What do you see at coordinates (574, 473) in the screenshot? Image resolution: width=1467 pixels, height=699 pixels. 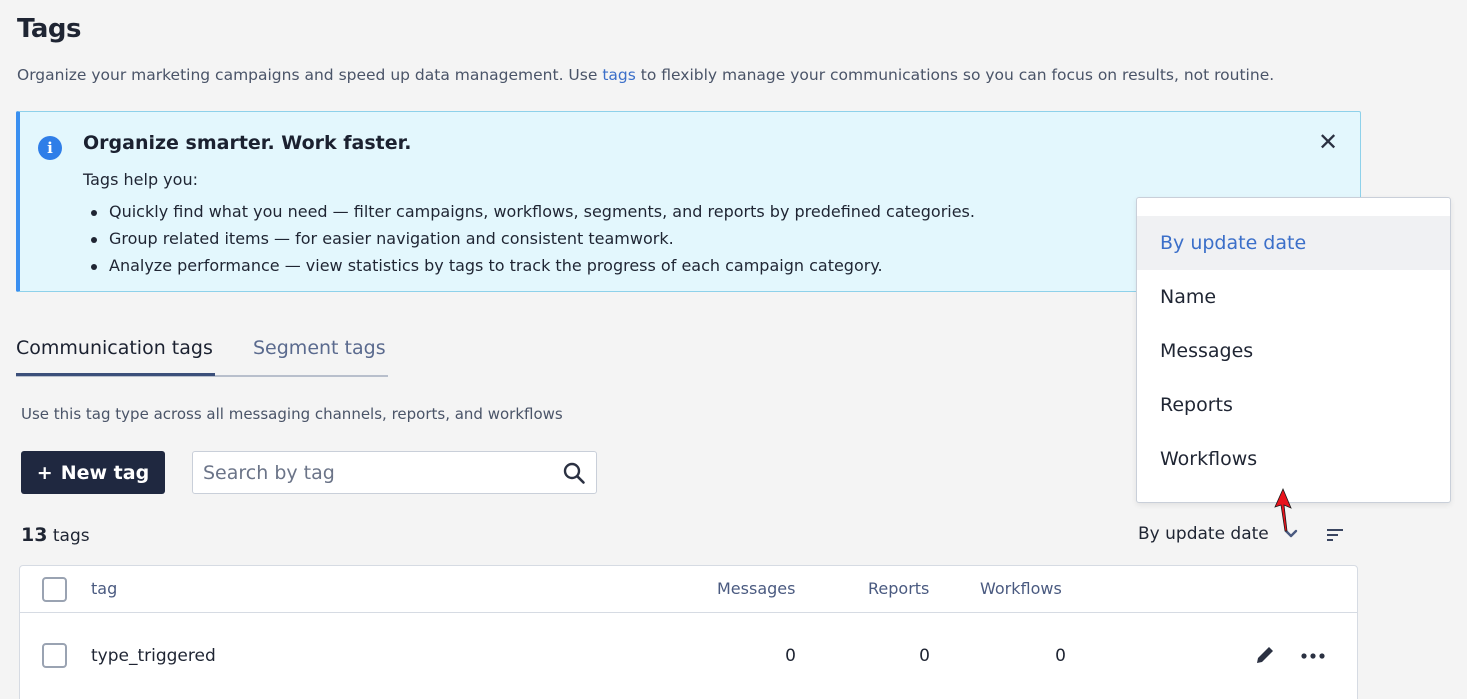 I see `search-icon` at bounding box center [574, 473].